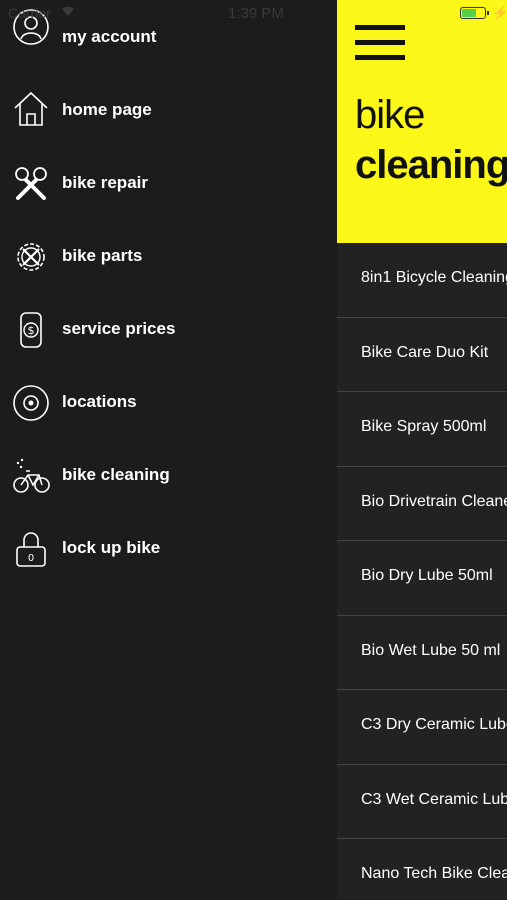 This screenshot has width=507, height=900. I want to click on dollar-icon: $, so click(31, 330).